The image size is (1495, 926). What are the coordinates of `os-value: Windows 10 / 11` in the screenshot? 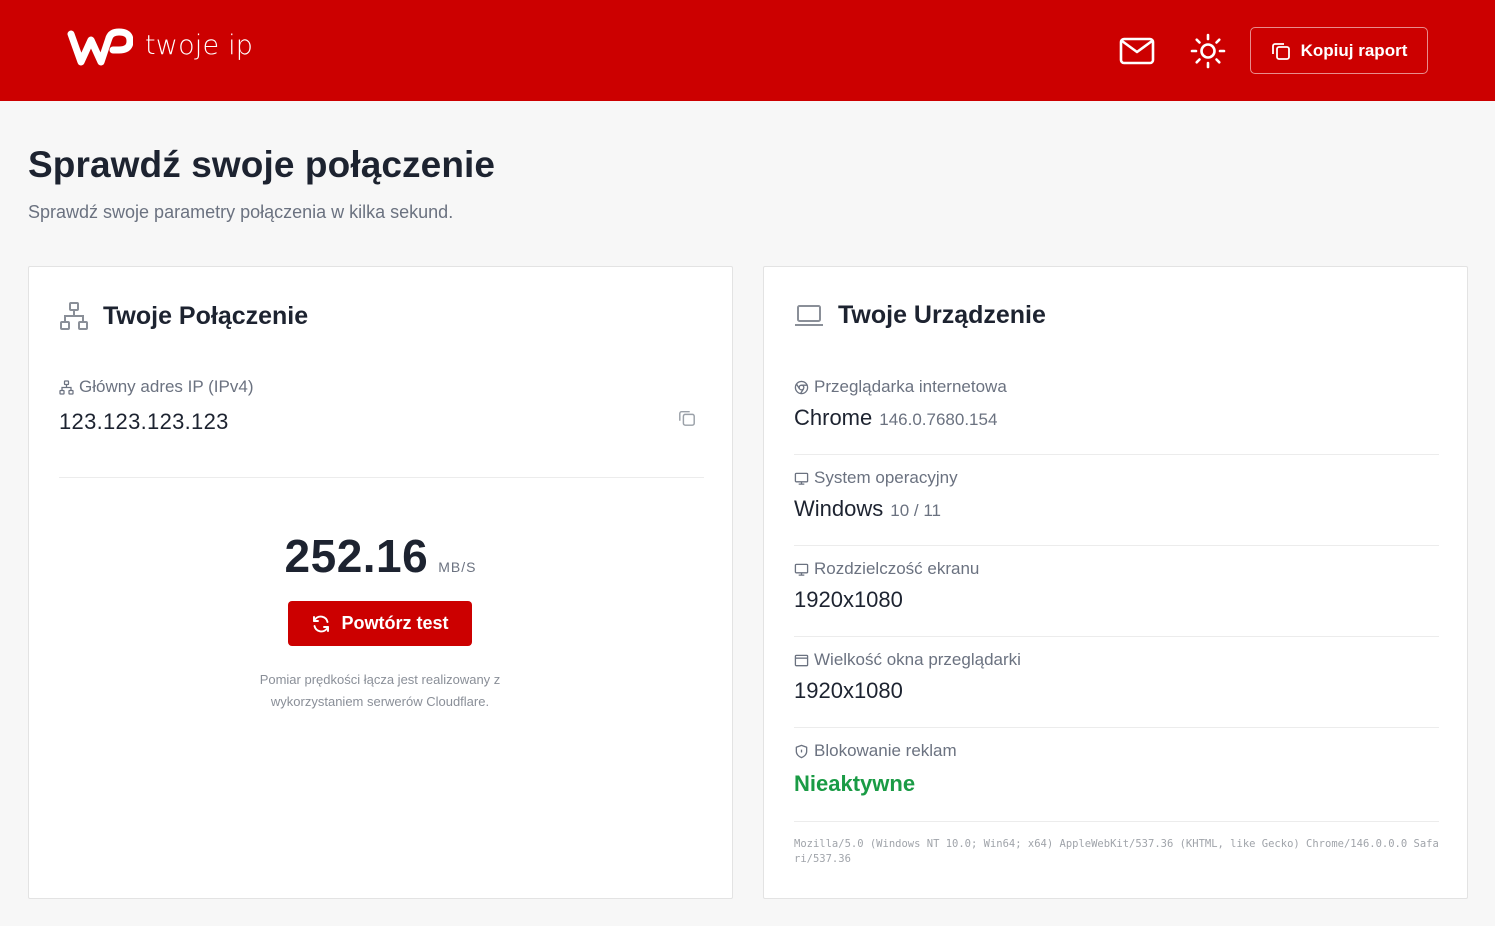 It's located at (1116, 509).